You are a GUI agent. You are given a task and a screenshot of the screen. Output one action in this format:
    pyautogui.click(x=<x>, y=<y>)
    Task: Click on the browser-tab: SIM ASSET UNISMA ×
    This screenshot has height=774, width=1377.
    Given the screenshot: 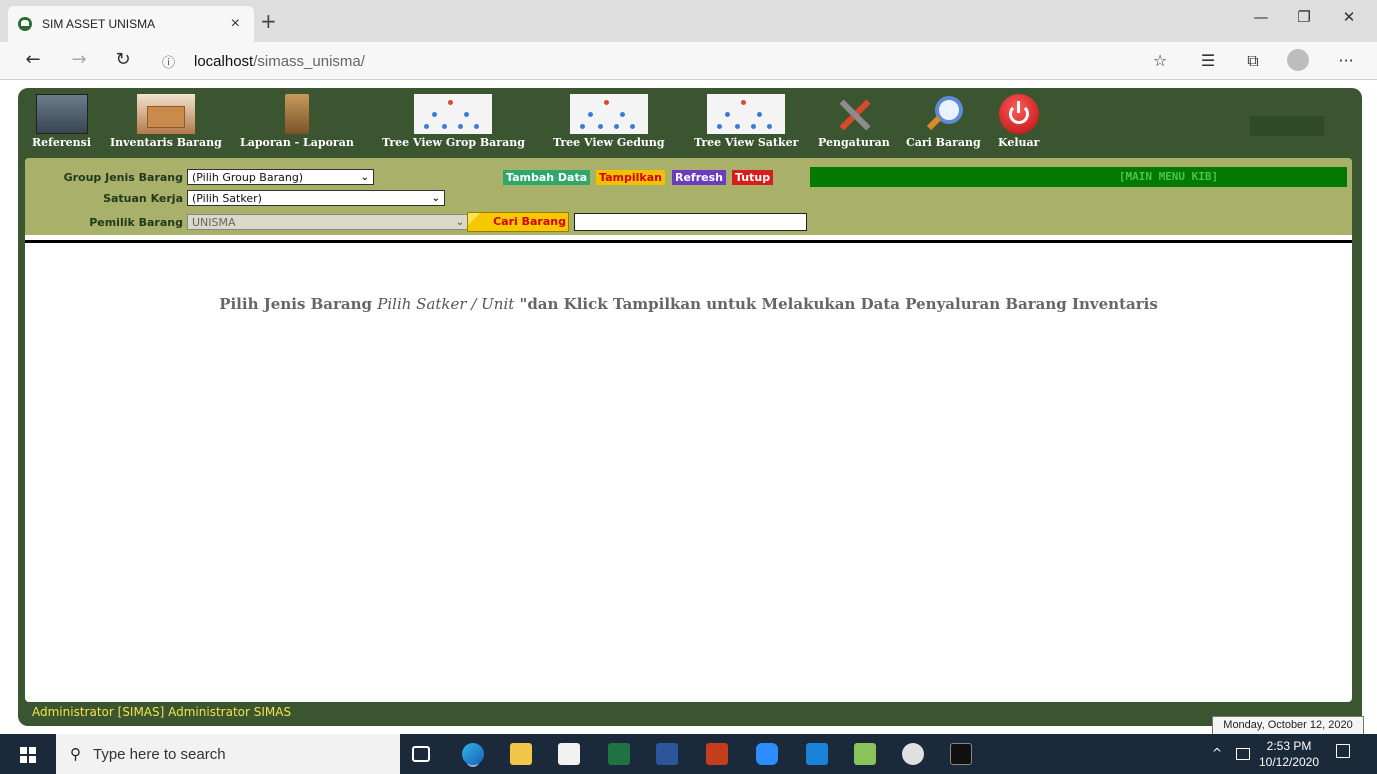 What is the action you would take?
    pyautogui.click(x=131, y=24)
    